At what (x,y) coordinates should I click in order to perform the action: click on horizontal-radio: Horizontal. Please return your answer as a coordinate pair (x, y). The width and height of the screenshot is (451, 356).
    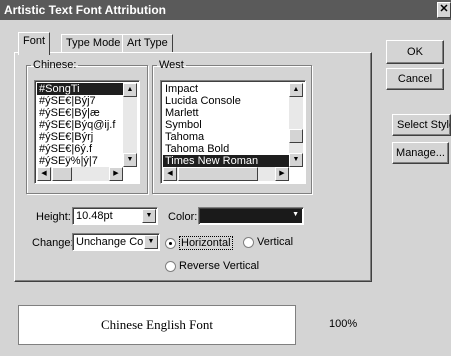
    Looking at the image, I should click on (199, 243).